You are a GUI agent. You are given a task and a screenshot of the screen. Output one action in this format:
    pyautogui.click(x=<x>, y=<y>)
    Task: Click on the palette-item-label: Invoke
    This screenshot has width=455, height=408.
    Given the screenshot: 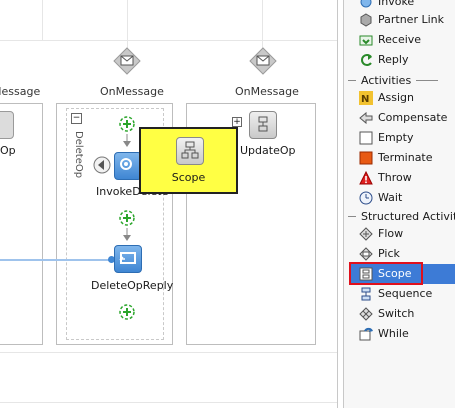 What is the action you would take?
    pyautogui.click(x=396, y=4)
    